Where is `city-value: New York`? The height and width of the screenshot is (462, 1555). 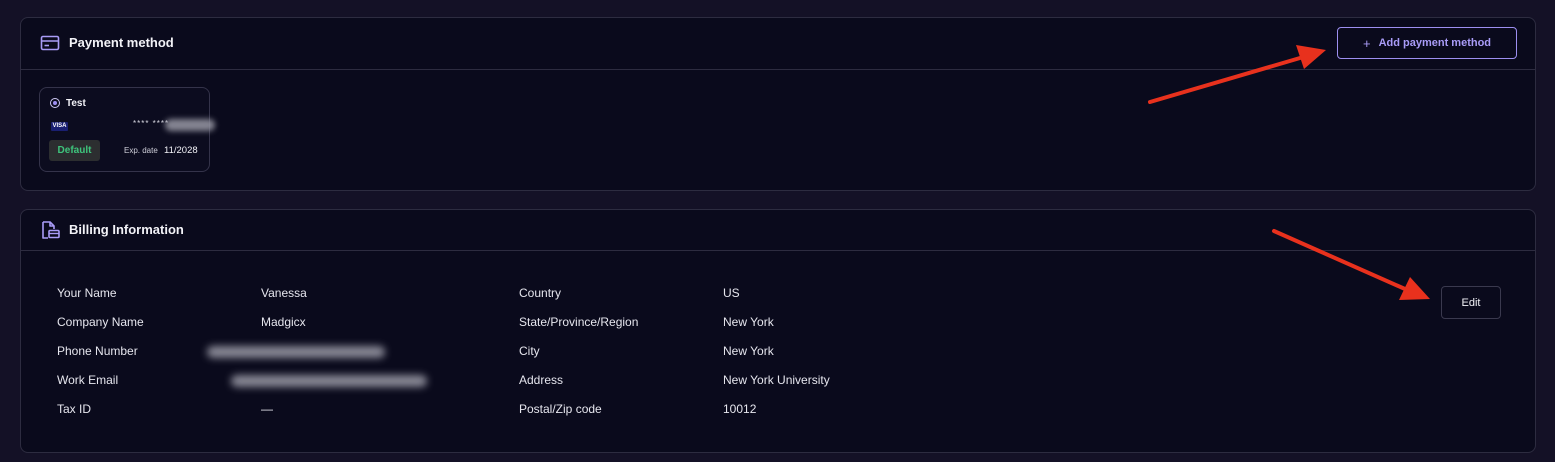
city-value: New York is located at coordinates (748, 351).